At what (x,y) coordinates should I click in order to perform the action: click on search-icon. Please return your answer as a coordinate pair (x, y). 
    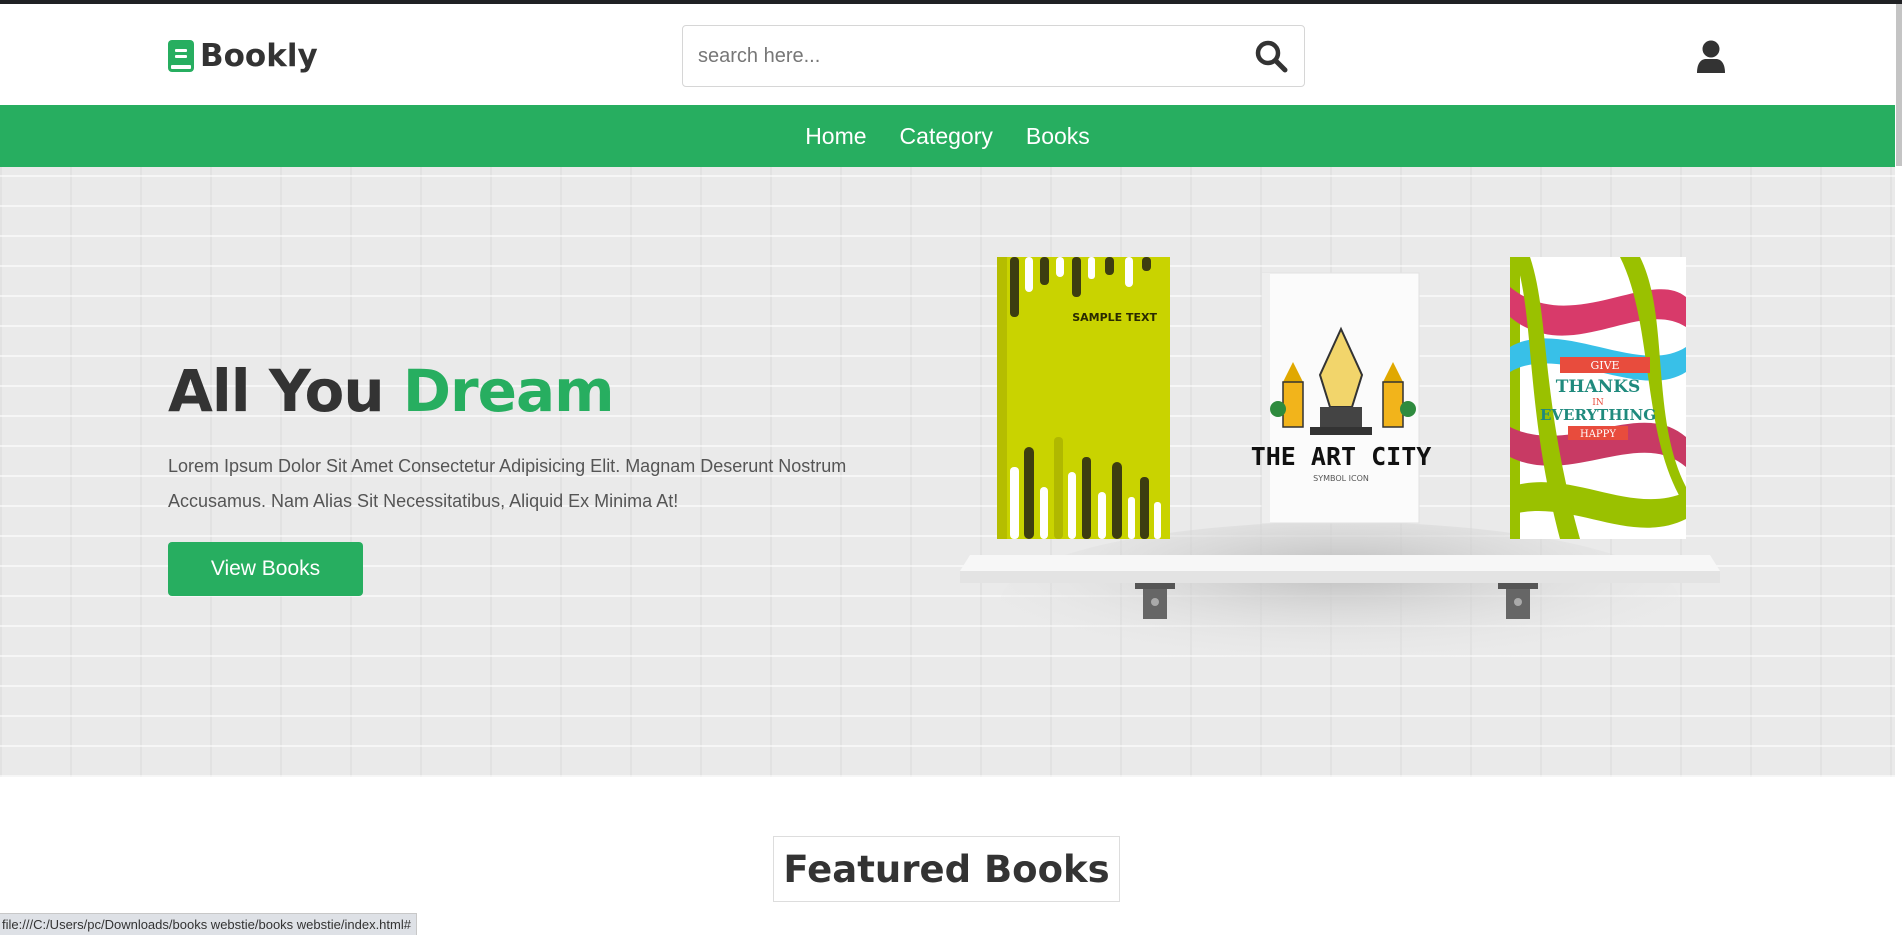
    Looking at the image, I should click on (1271, 56).